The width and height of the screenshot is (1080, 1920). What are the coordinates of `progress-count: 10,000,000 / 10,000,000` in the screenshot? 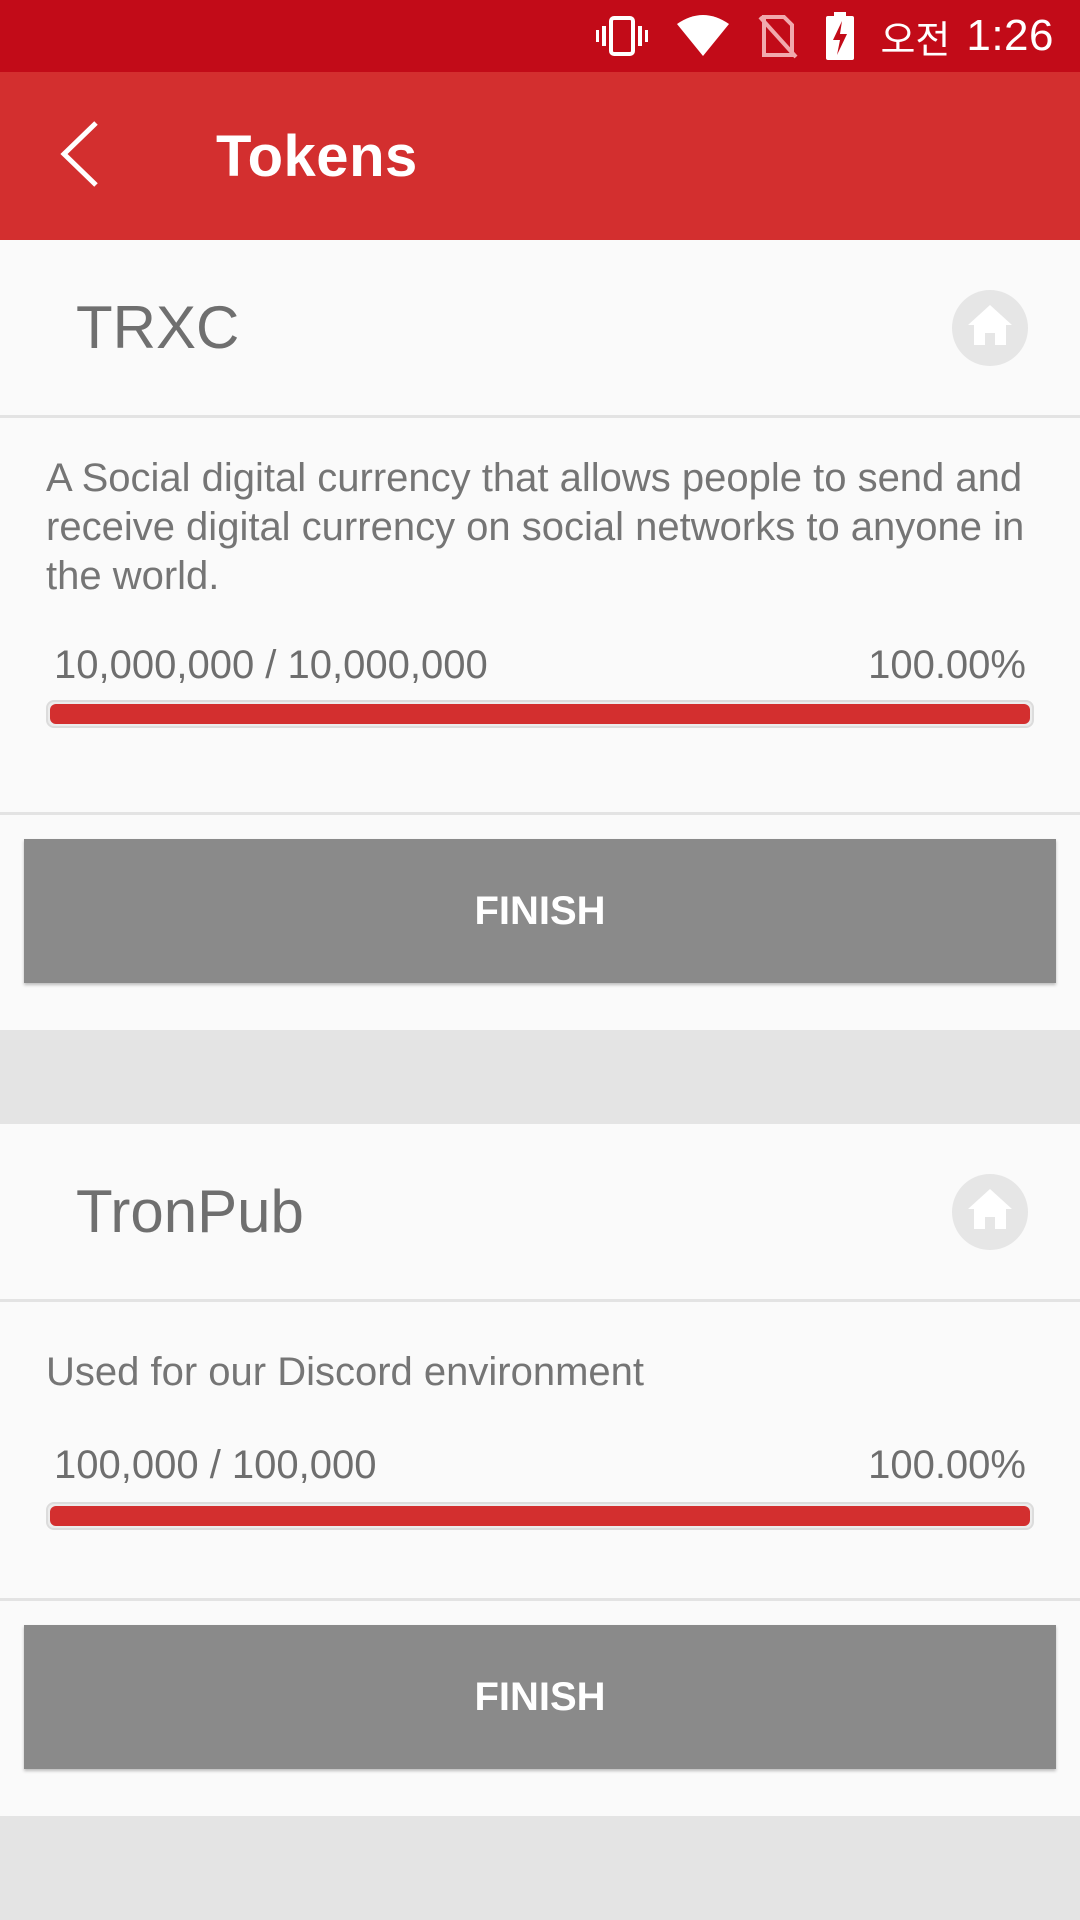 It's located at (271, 665).